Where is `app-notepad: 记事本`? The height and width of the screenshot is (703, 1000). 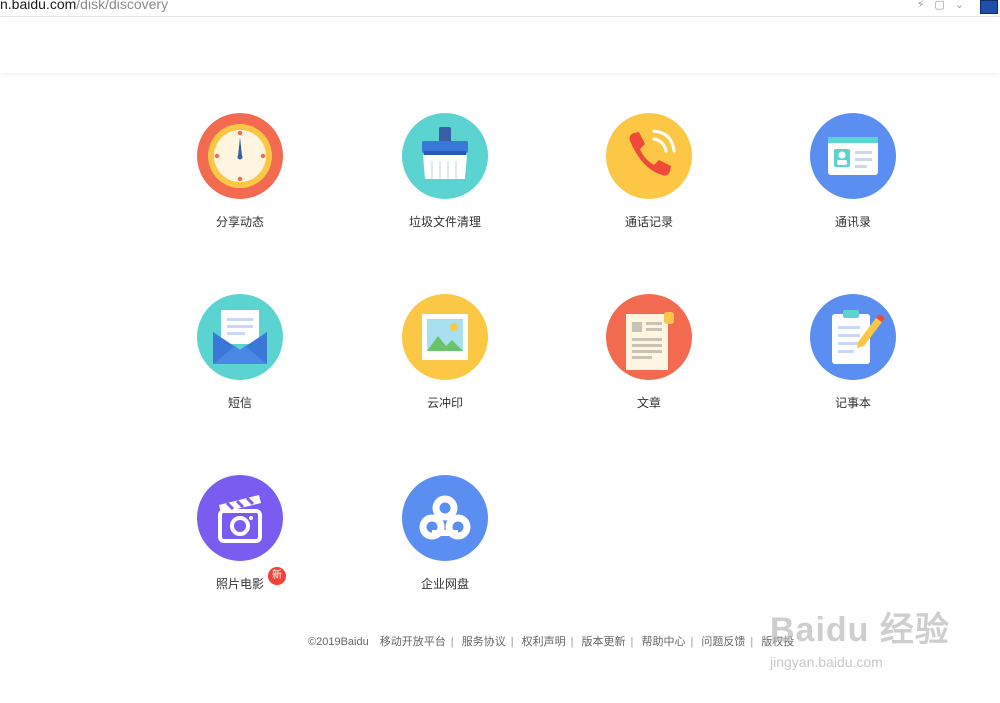
app-notepad: 记事本 is located at coordinates (853, 352).